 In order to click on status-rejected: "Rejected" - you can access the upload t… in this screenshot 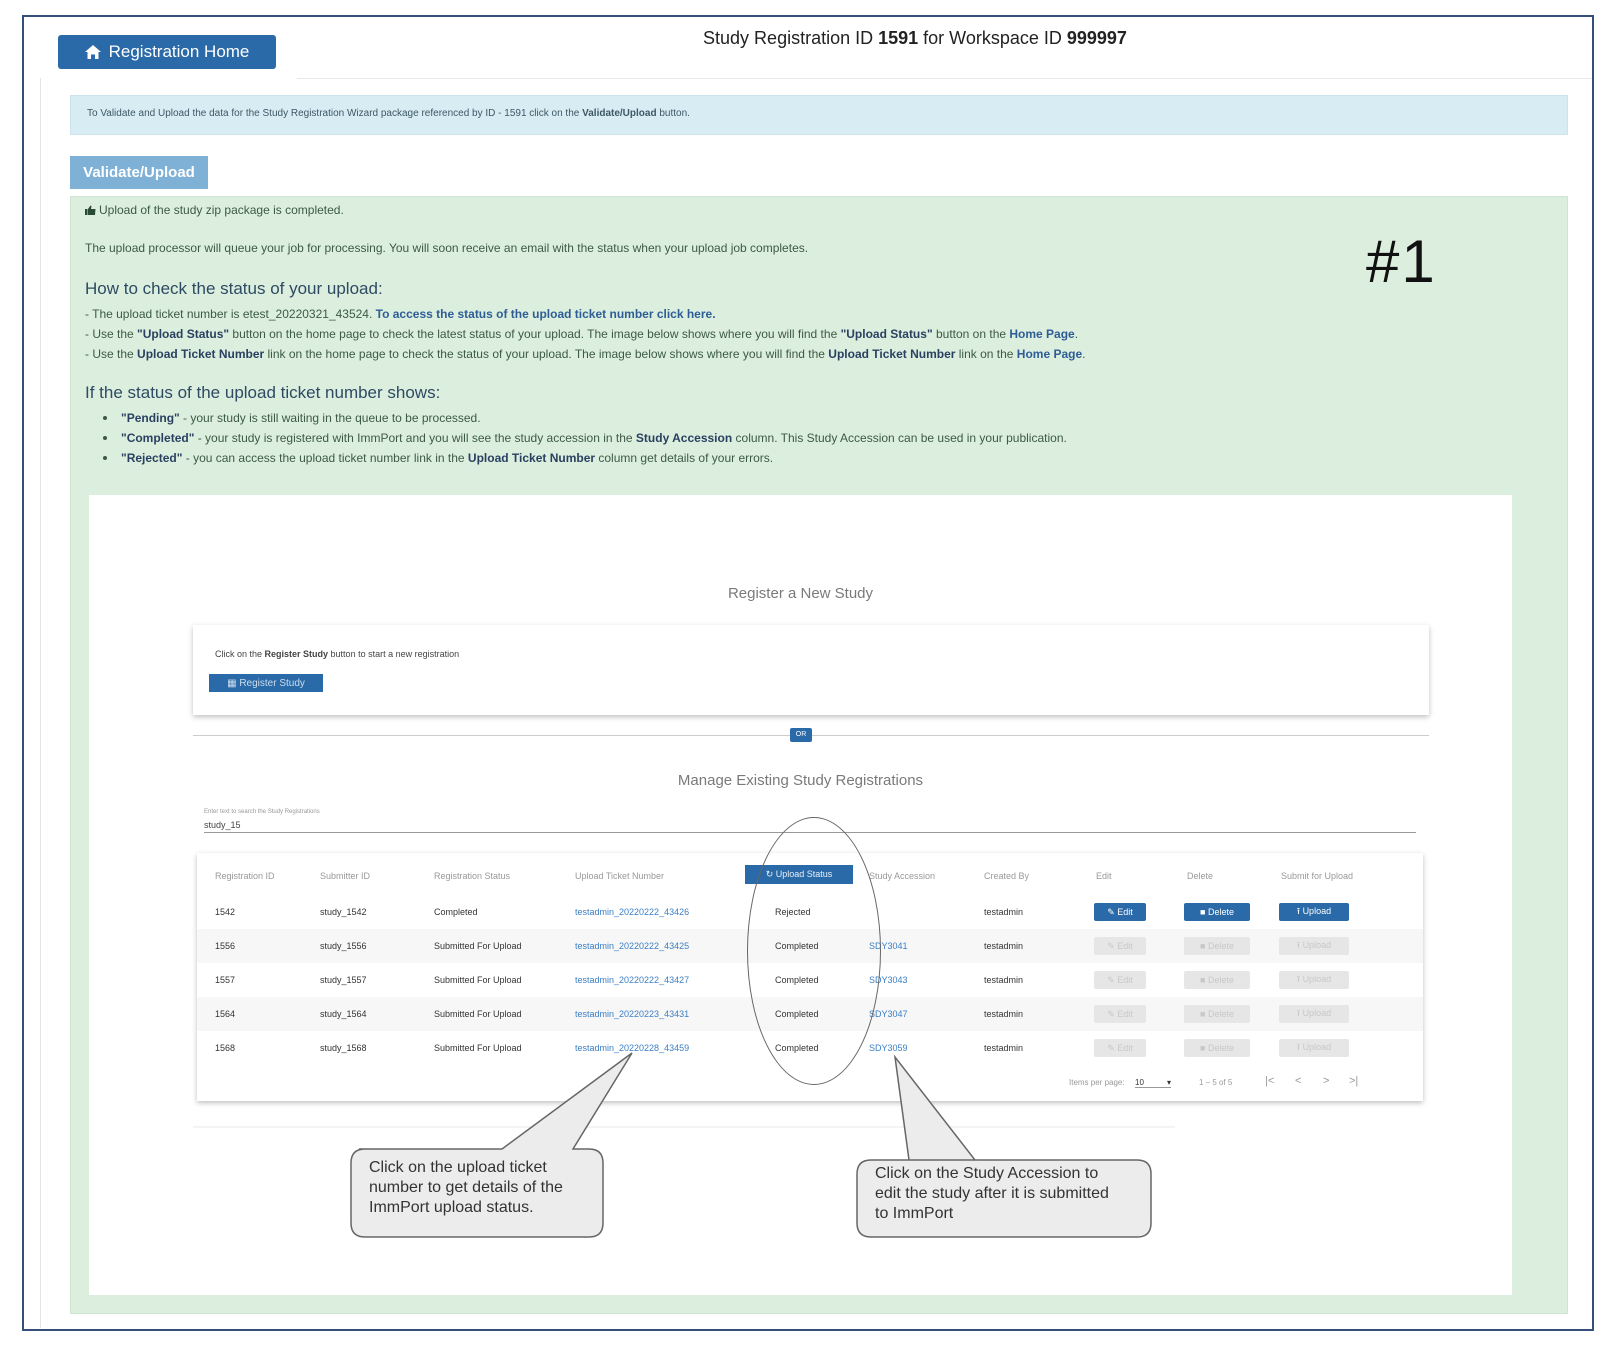, I will do `click(438, 458)`.